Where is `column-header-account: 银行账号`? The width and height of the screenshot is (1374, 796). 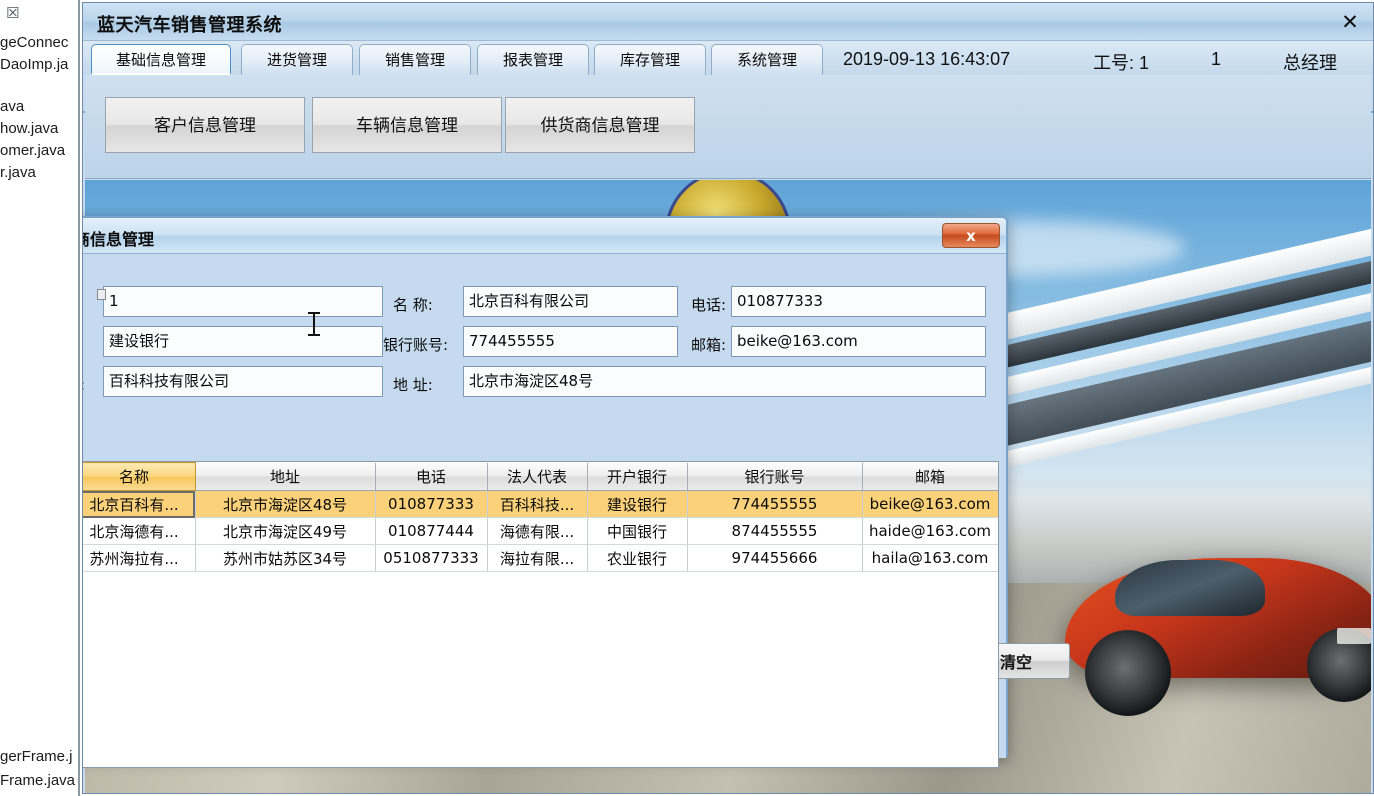
column-header-account: 银行账号 is located at coordinates (775, 476).